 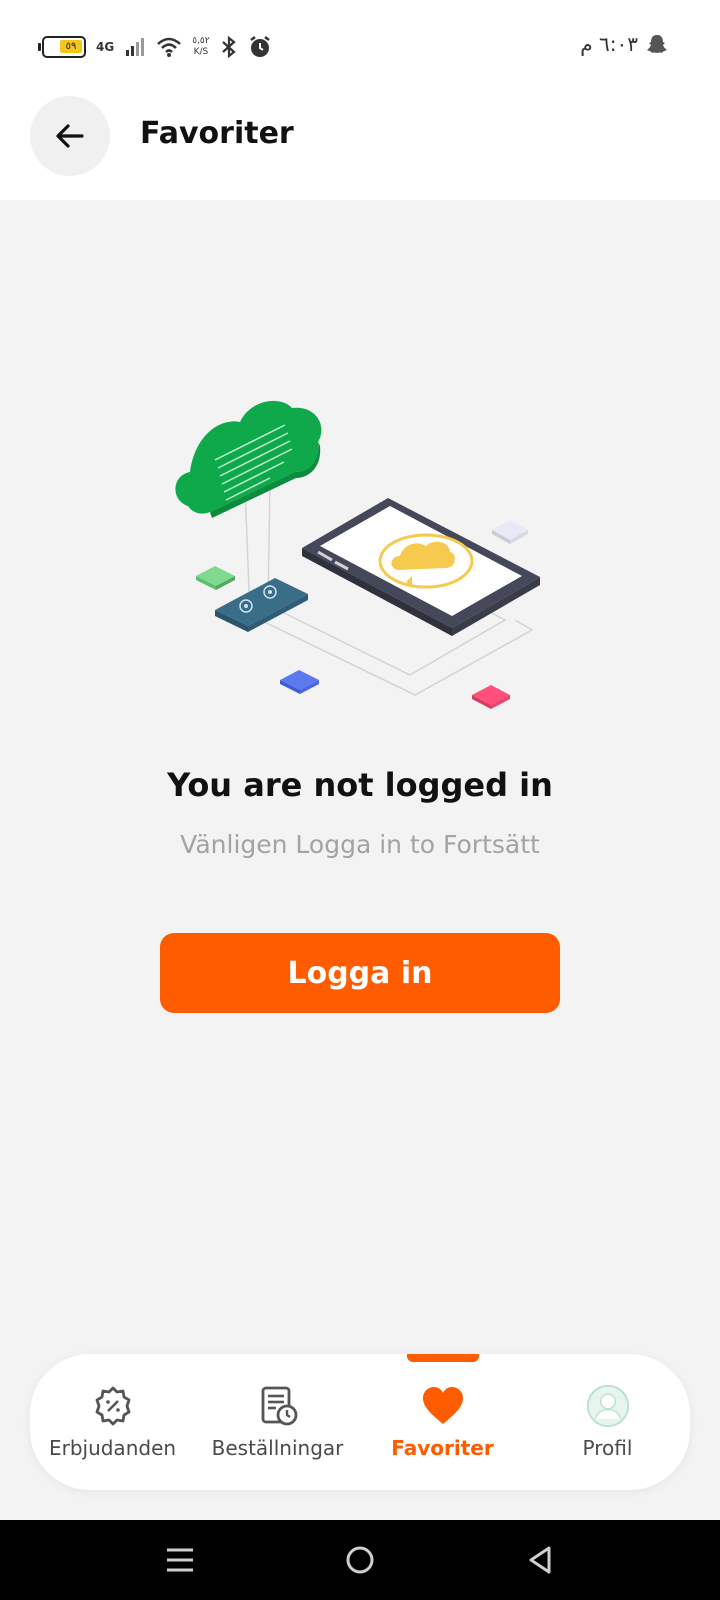 What do you see at coordinates (201, 41) in the screenshot?
I see `speed-value: ٥,٥٢` at bounding box center [201, 41].